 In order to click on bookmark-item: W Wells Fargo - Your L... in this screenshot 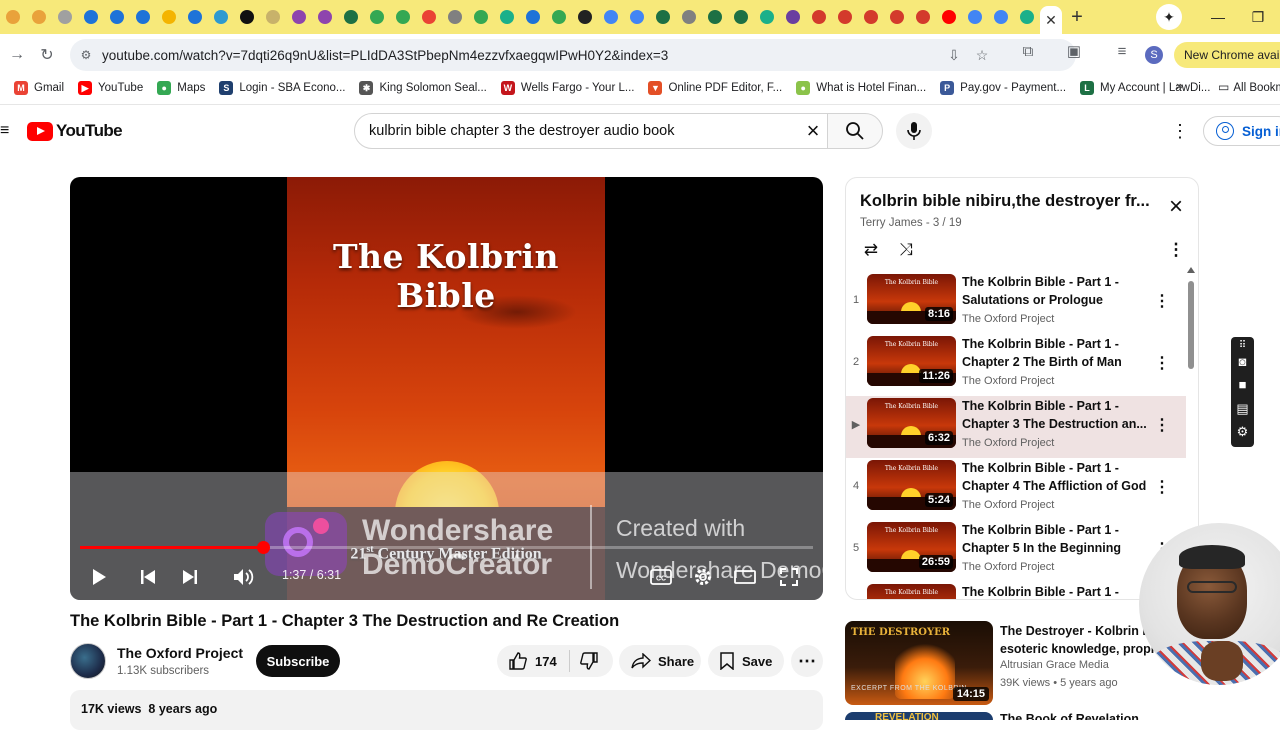, I will do `click(567, 88)`.